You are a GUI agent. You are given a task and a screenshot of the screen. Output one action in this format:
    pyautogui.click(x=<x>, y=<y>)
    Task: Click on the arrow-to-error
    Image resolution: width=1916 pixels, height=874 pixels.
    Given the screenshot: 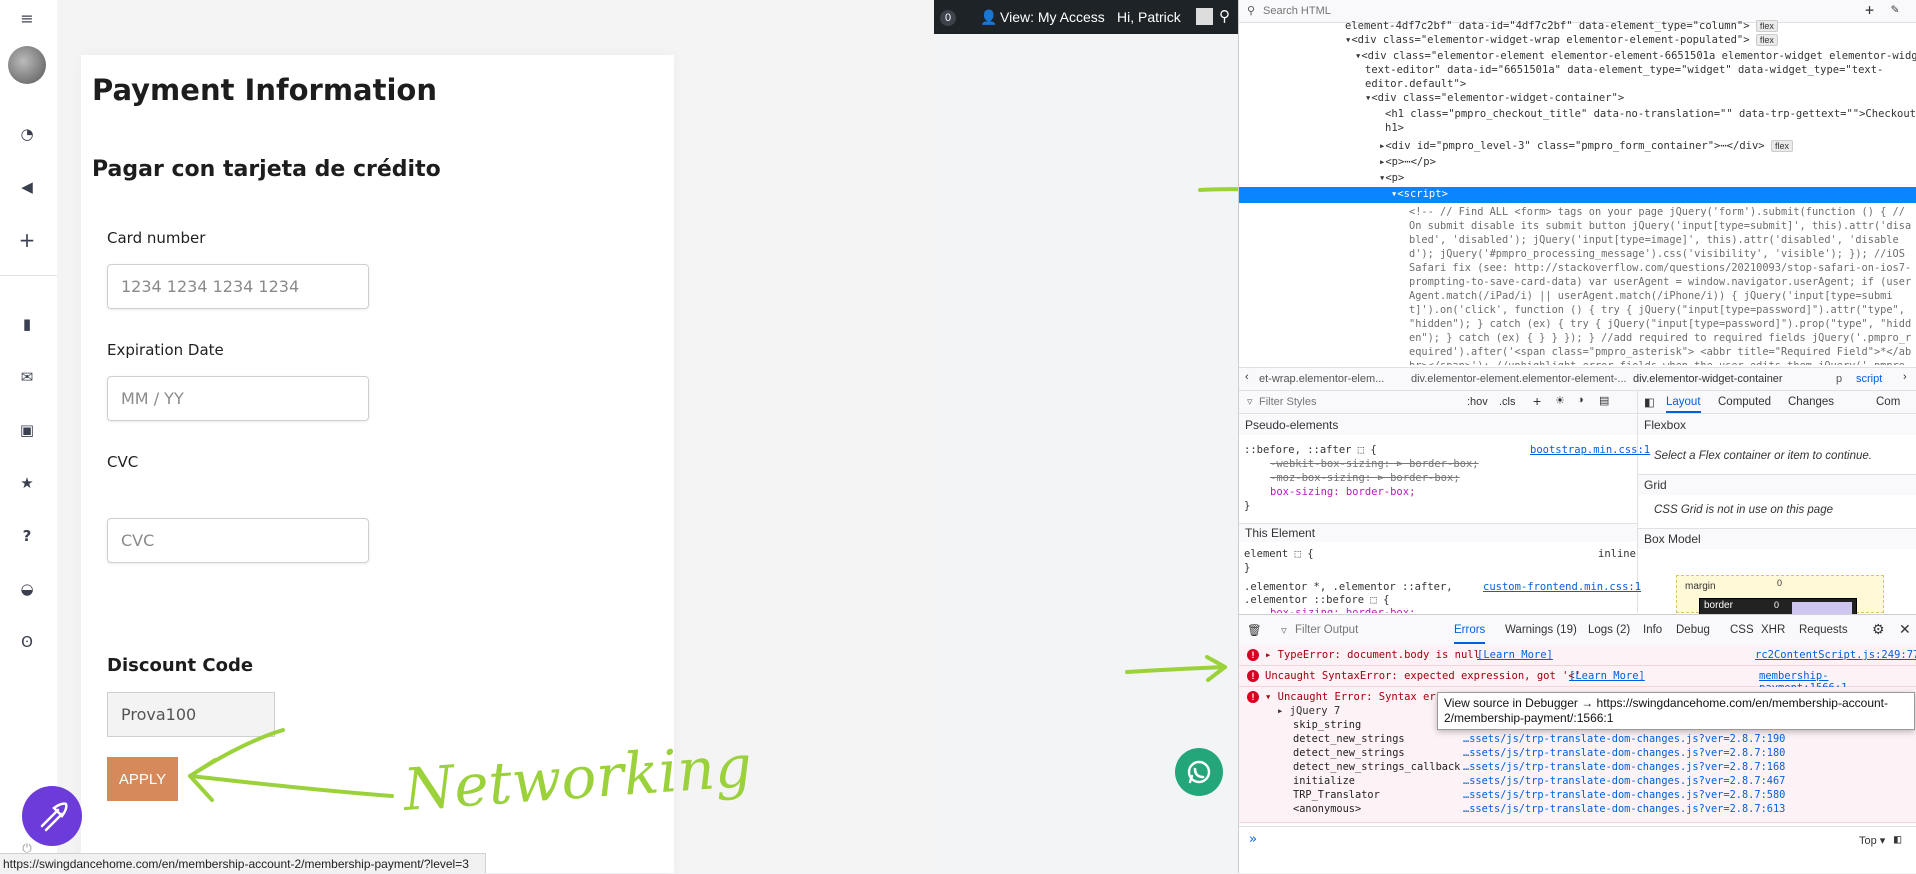 What is the action you would take?
    pyautogui.click(x=1176, y=668)
    